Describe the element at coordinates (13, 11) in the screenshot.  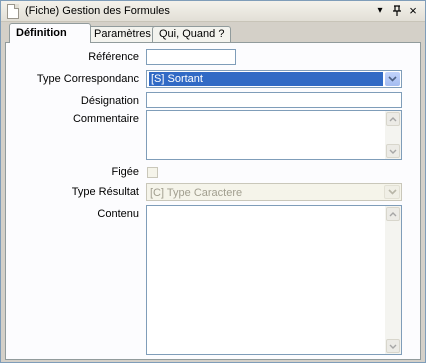
I see `document-icon` at that location.